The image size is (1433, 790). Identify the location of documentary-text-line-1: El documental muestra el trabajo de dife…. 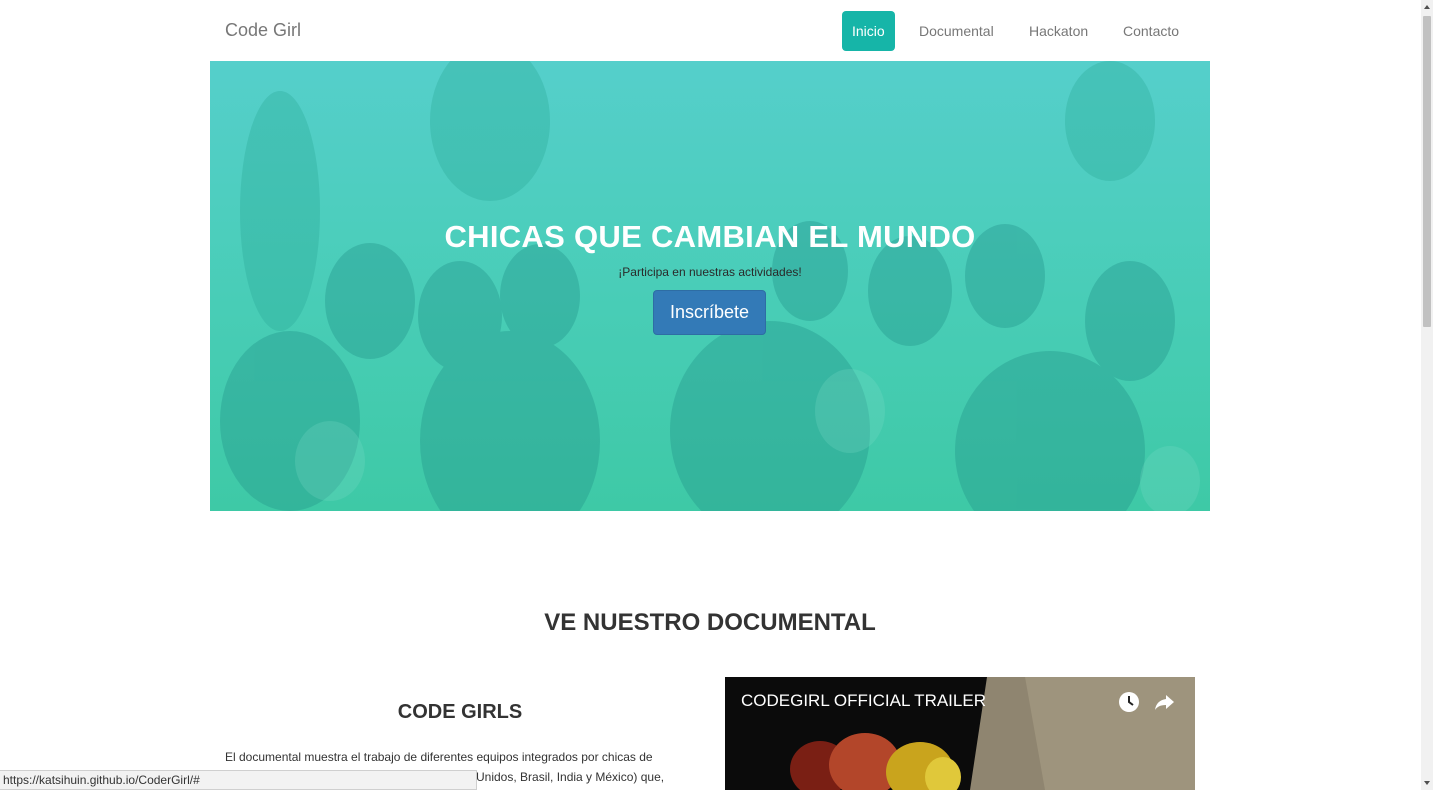
(439, 757).